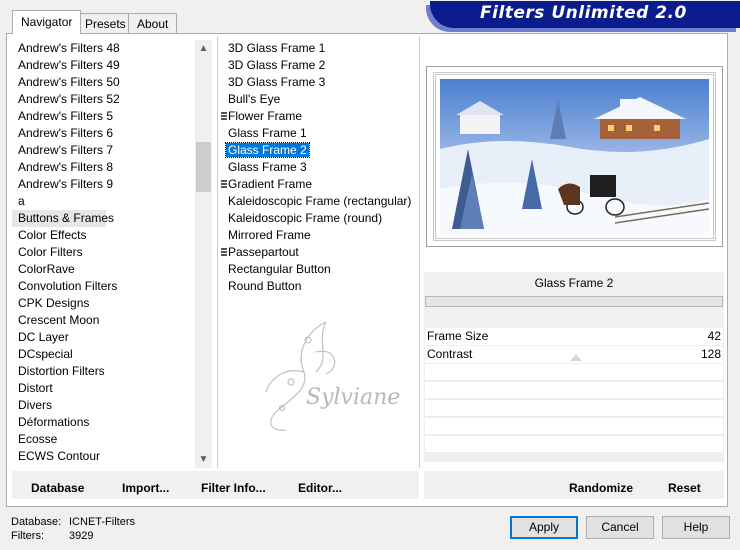  Describe the element at coordinates (102, 133) in the screenshot. I see `category-item: Andrew's Filters 6` at that location.